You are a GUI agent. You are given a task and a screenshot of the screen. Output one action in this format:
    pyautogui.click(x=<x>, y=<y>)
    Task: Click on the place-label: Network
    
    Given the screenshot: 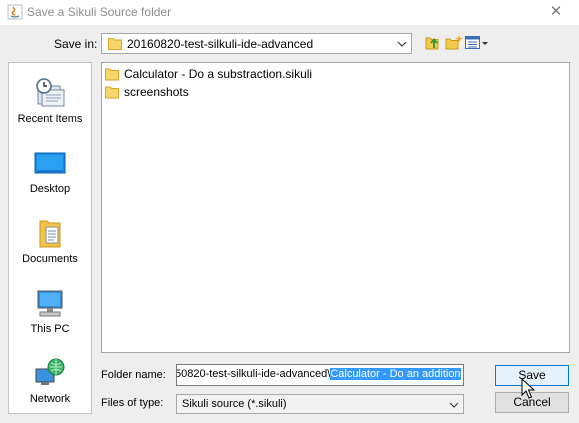 What is the action you would take?
    pyautogui.click(x=50, y=399)
    